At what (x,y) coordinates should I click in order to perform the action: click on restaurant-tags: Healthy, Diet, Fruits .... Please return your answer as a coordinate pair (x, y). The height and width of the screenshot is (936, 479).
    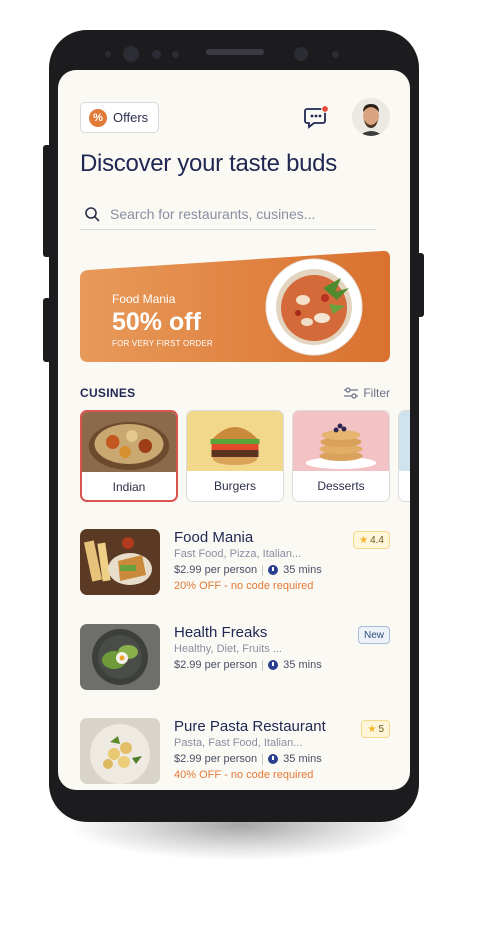
    Looking at the image, I should click on (228, 649).